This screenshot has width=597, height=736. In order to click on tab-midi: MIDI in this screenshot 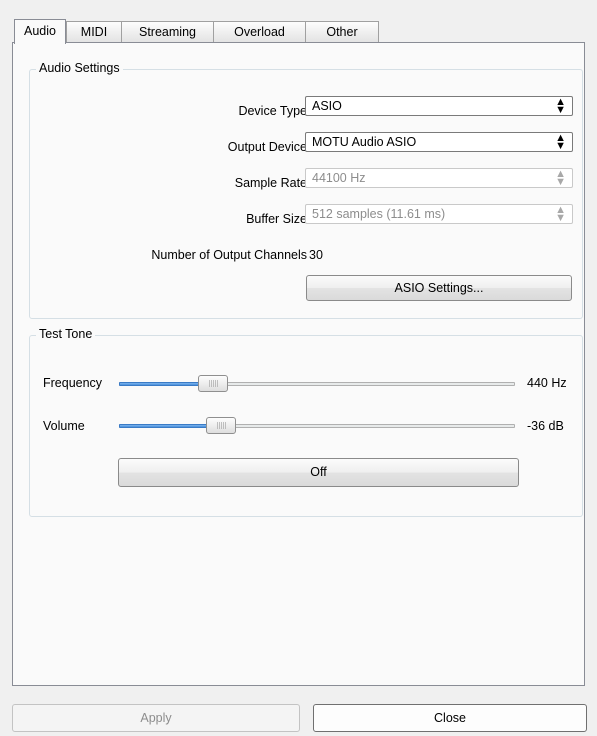, I will do `click(94, 31)`.